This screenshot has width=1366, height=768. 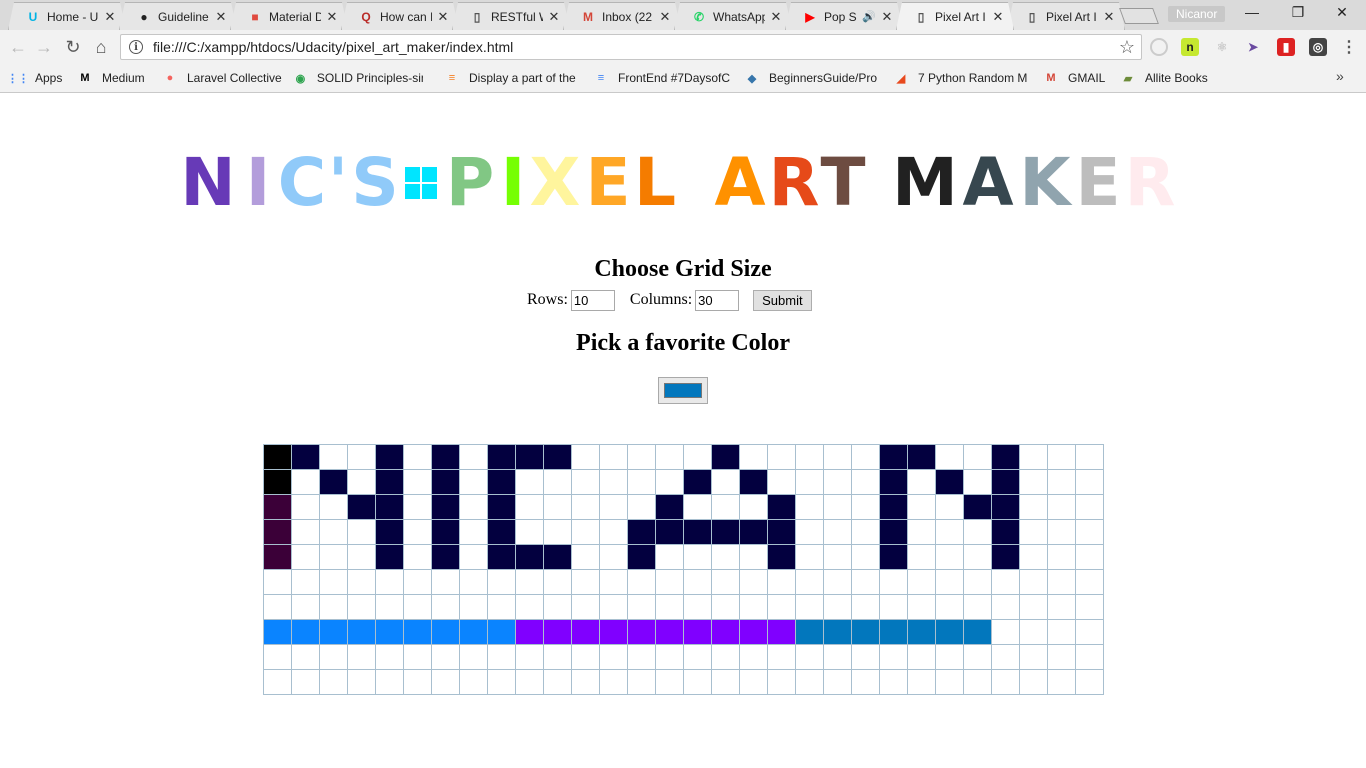 I want to click on extension-keep-icon: ◎, so click(x=1318, y=47).